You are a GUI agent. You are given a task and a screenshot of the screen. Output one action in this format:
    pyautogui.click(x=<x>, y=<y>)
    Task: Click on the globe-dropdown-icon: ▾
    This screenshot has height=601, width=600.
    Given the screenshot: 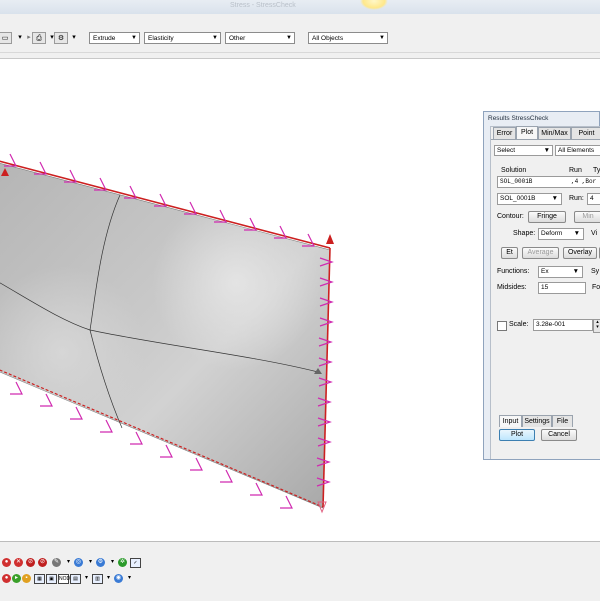 What is the action you would take?
    pyautogui.click(x=129, y=578)
    